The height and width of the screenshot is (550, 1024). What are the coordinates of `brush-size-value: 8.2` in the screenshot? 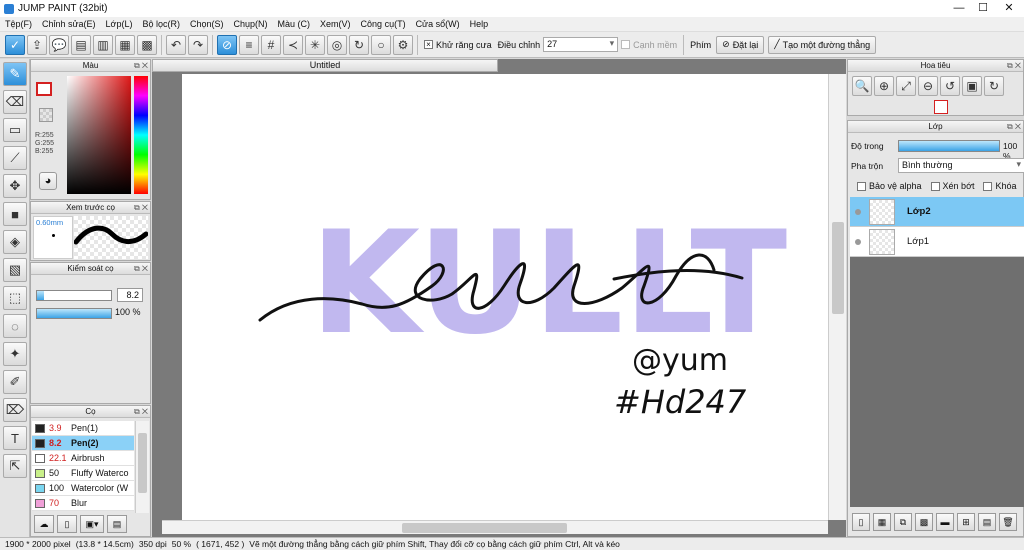 It's located at (130, 295).